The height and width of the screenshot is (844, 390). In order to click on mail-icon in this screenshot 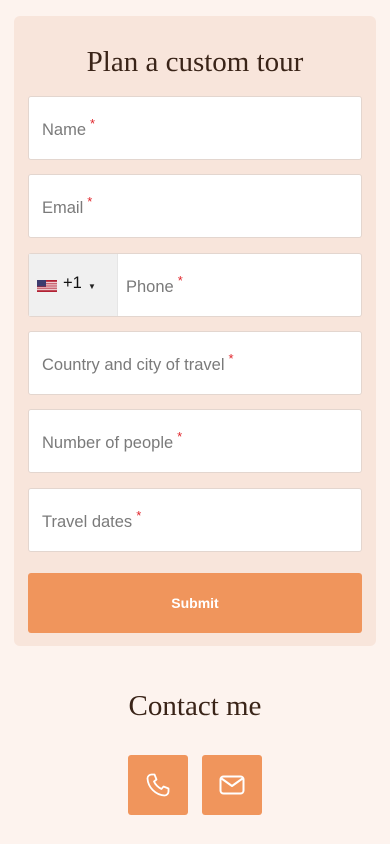, I will do `click(232, 785)`.